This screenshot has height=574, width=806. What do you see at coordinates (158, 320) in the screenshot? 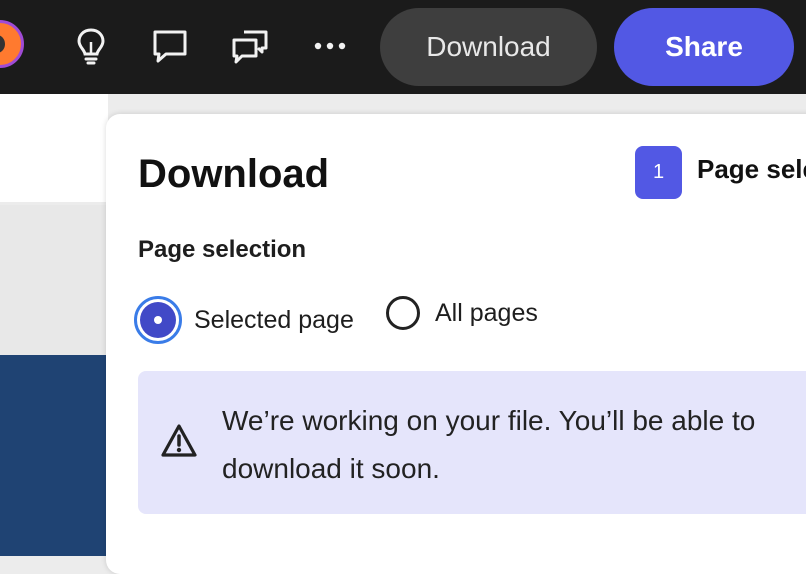
I see `radio-checked-icon` at bounding box center [158, 320].